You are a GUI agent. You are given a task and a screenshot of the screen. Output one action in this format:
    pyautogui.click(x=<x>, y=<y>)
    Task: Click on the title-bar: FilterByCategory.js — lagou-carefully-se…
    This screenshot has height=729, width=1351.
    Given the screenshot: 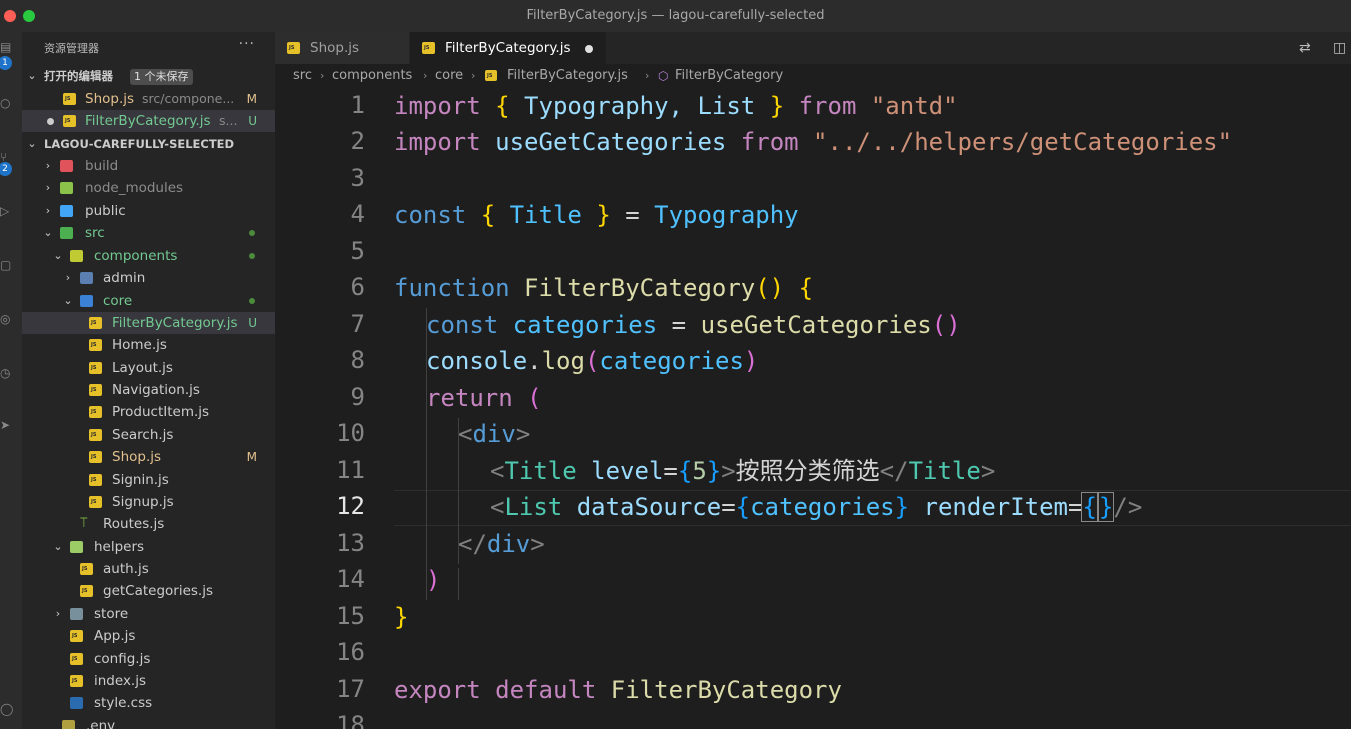 What is the action you would take?
    pyautogui.click(x=675, y=16)
    